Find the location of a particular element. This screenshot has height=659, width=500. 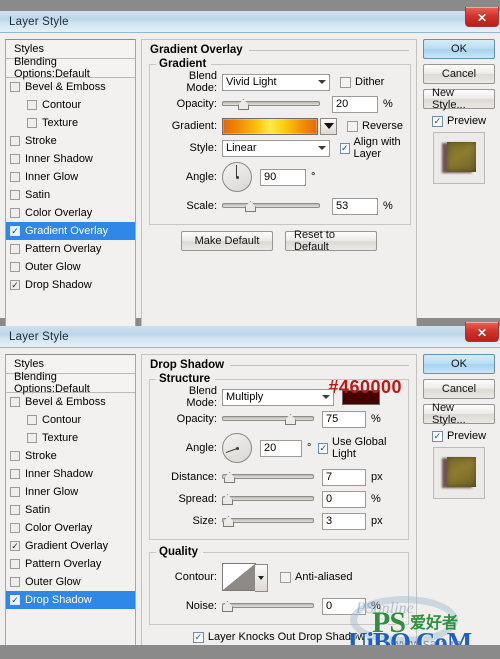

gradient-preview is located at coordinates (270, 126).